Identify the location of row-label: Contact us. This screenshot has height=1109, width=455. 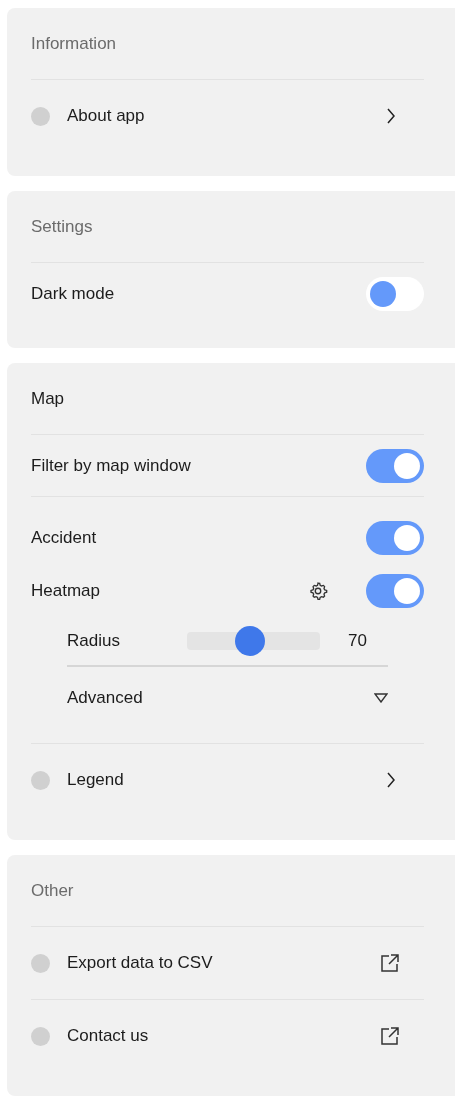
(108, 1036).